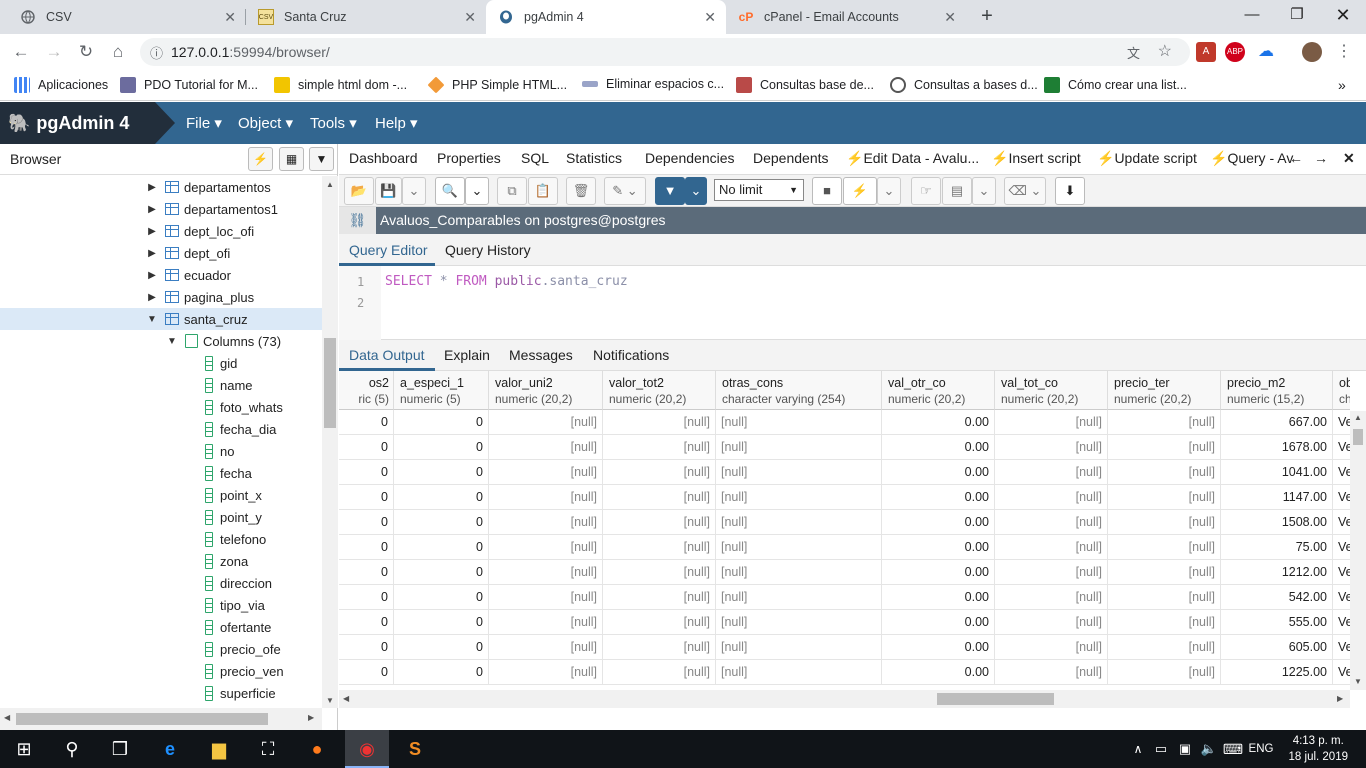  What do you see at coordinates (188, 275) in the screenshot?
I see `tree-node-table: ▶ ecuador` at bounding box center [188, 275].